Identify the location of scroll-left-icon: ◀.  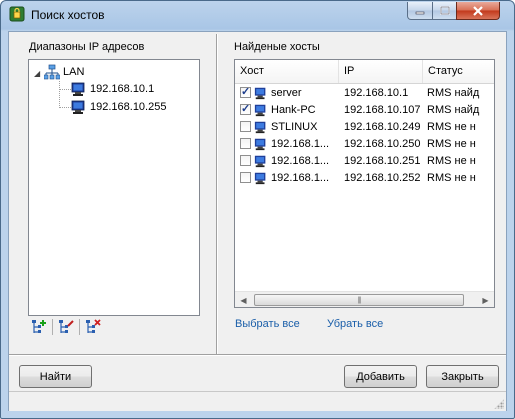
(243, 299).